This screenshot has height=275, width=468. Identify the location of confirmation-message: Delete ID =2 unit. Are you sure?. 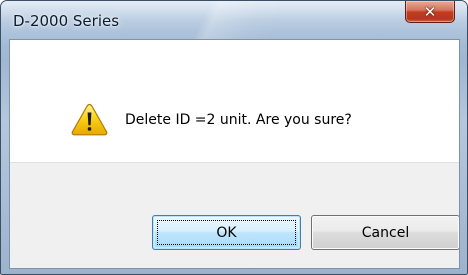
(238, 120).